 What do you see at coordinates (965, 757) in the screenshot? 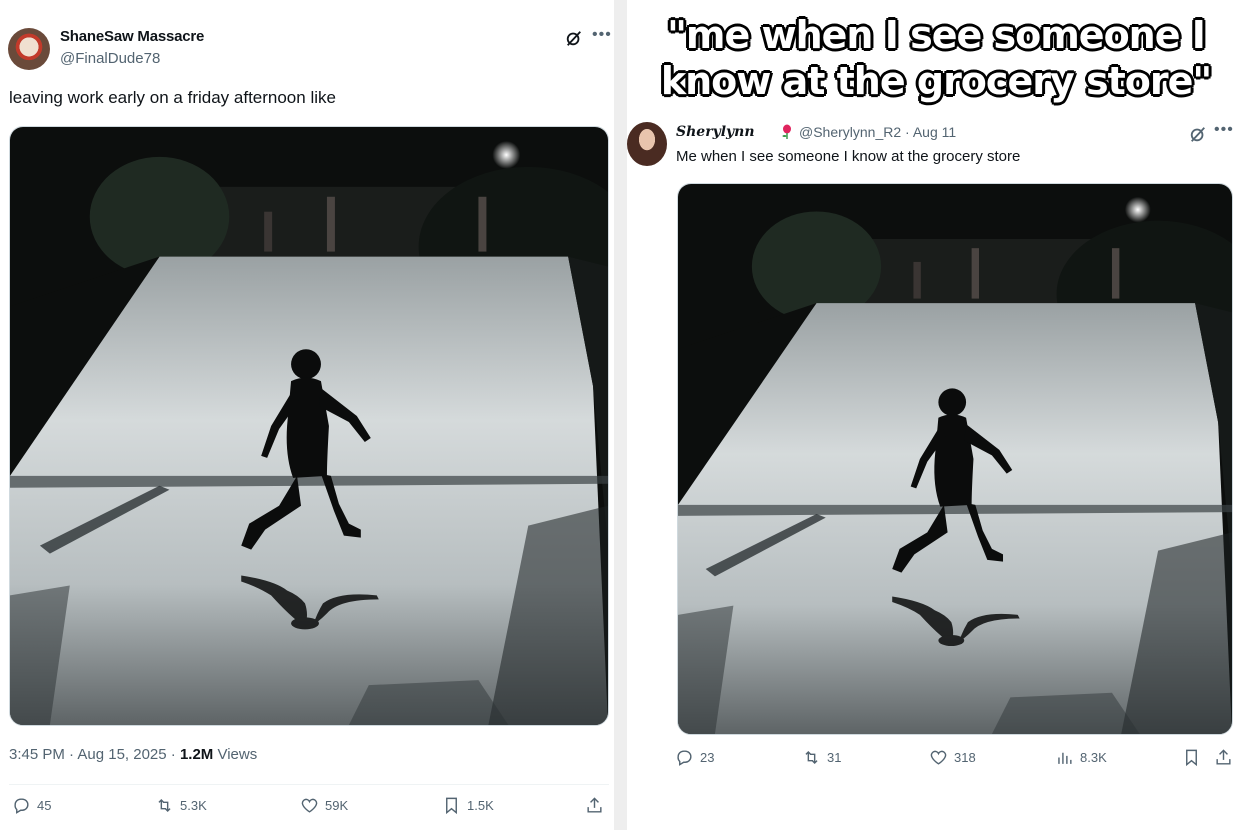
I see `like-count: 318` at bounding box center [965, 757].